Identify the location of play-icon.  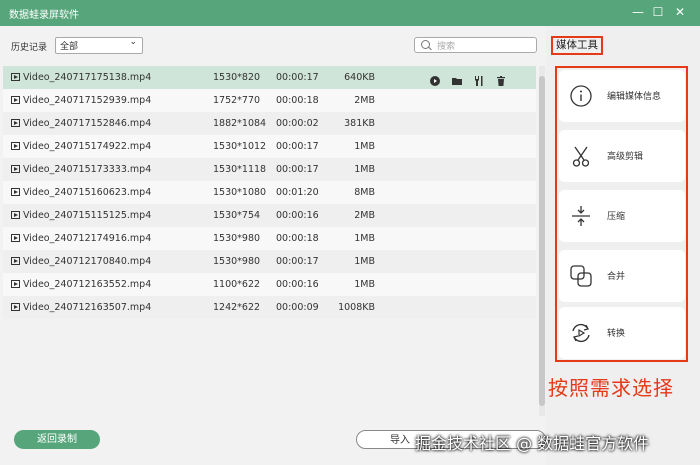
(435, 79).